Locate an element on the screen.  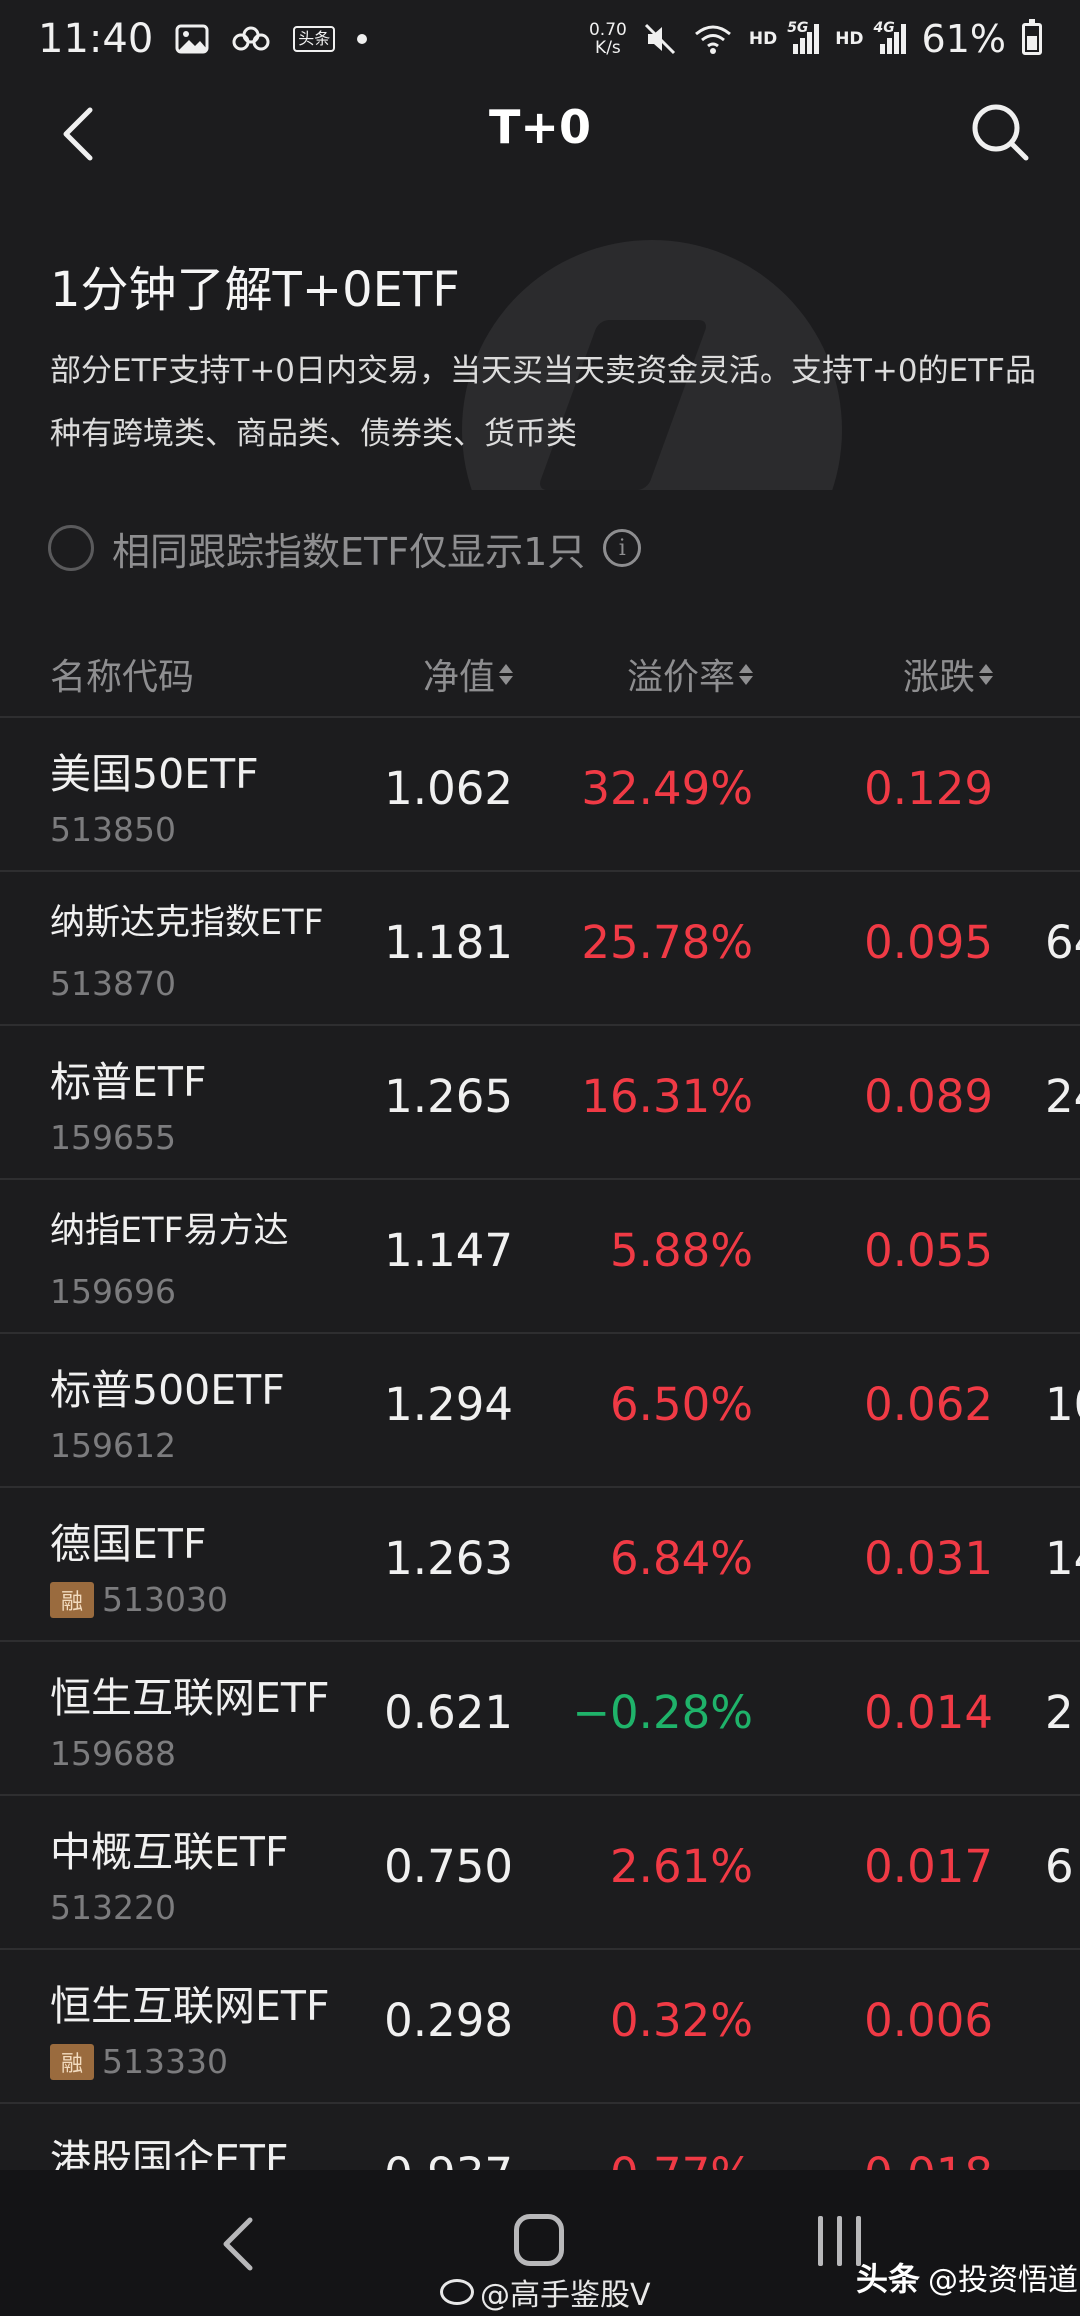
dedupe-radio is located at coordinates (71, 548).